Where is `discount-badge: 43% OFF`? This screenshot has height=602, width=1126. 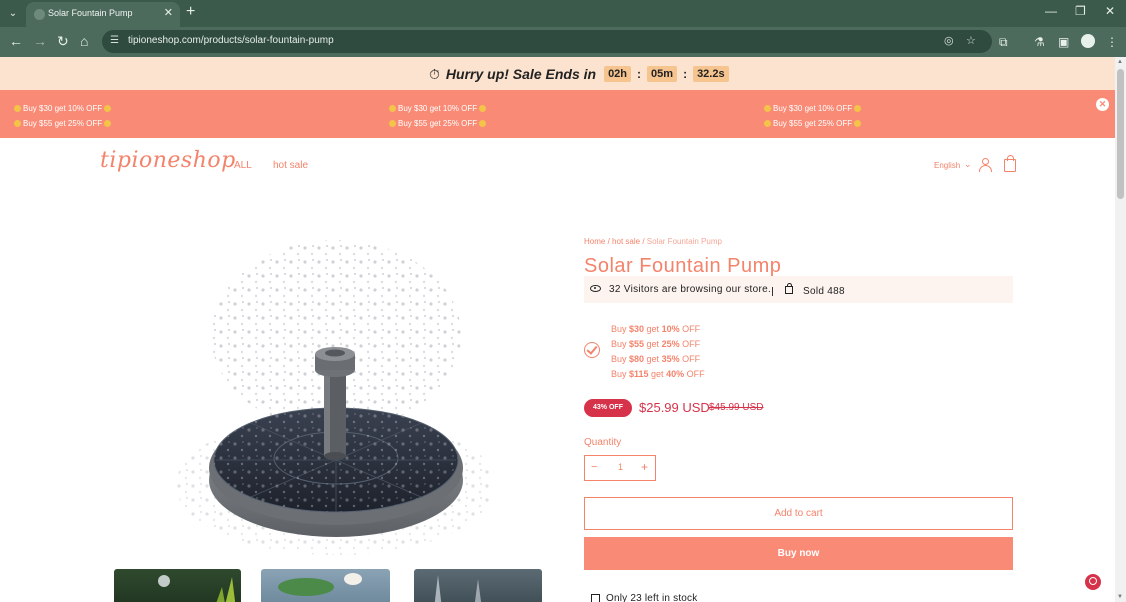
discount-badge: 43% OFF is located at coordinates (608, 408).